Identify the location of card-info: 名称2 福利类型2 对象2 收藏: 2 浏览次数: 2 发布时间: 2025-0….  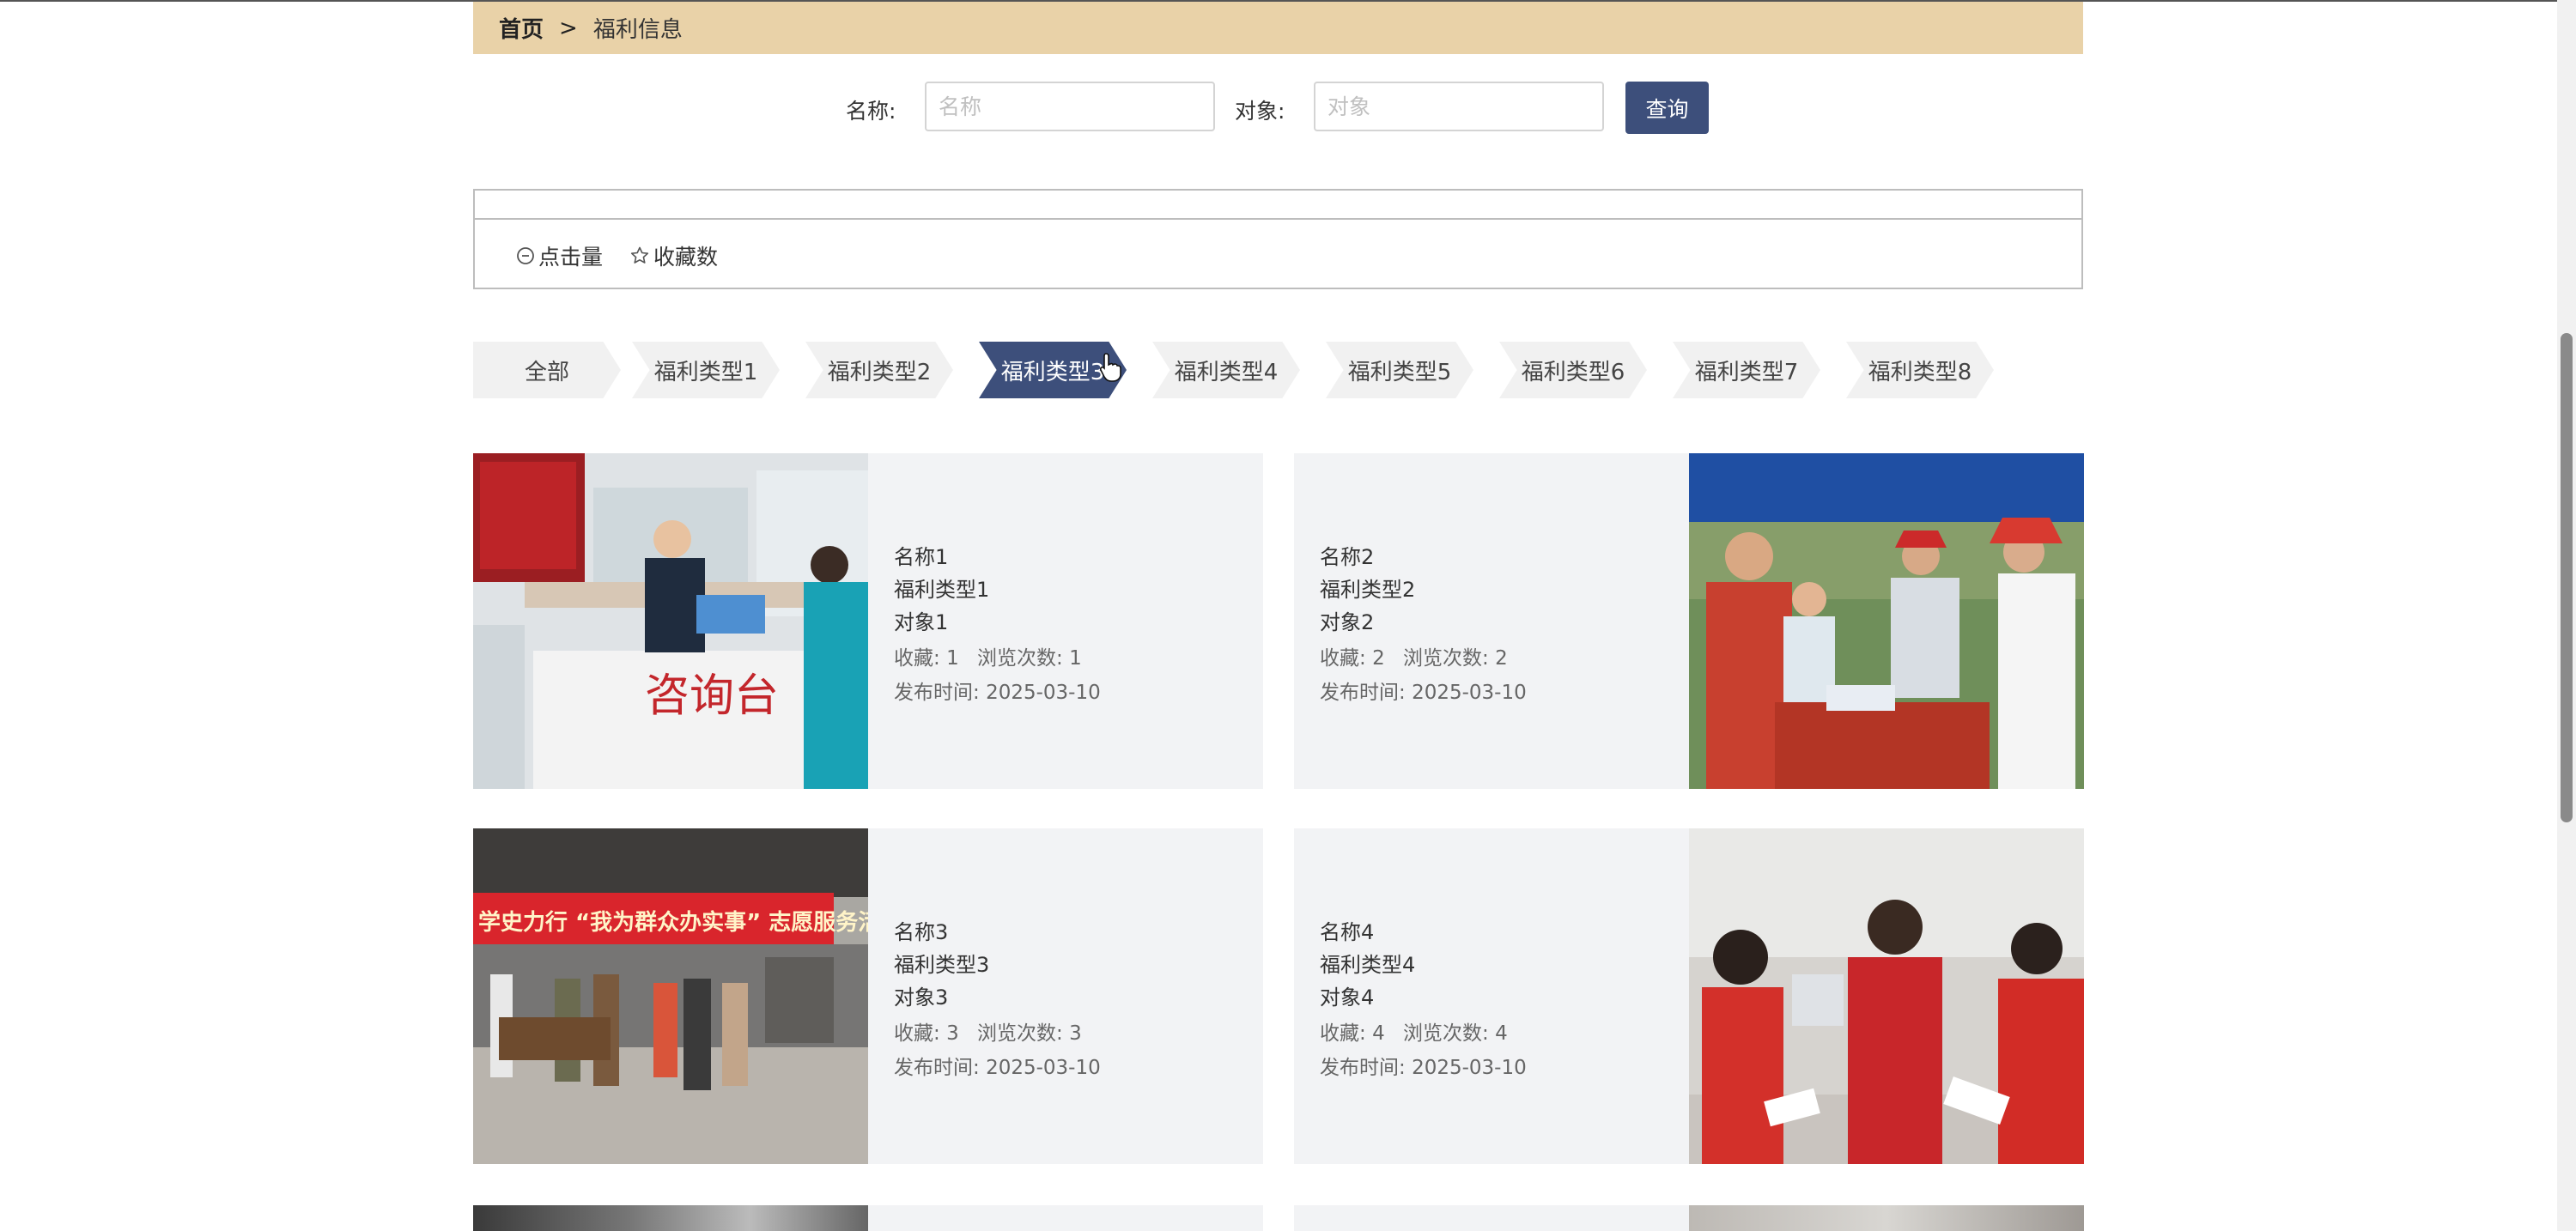
(1483, 621).